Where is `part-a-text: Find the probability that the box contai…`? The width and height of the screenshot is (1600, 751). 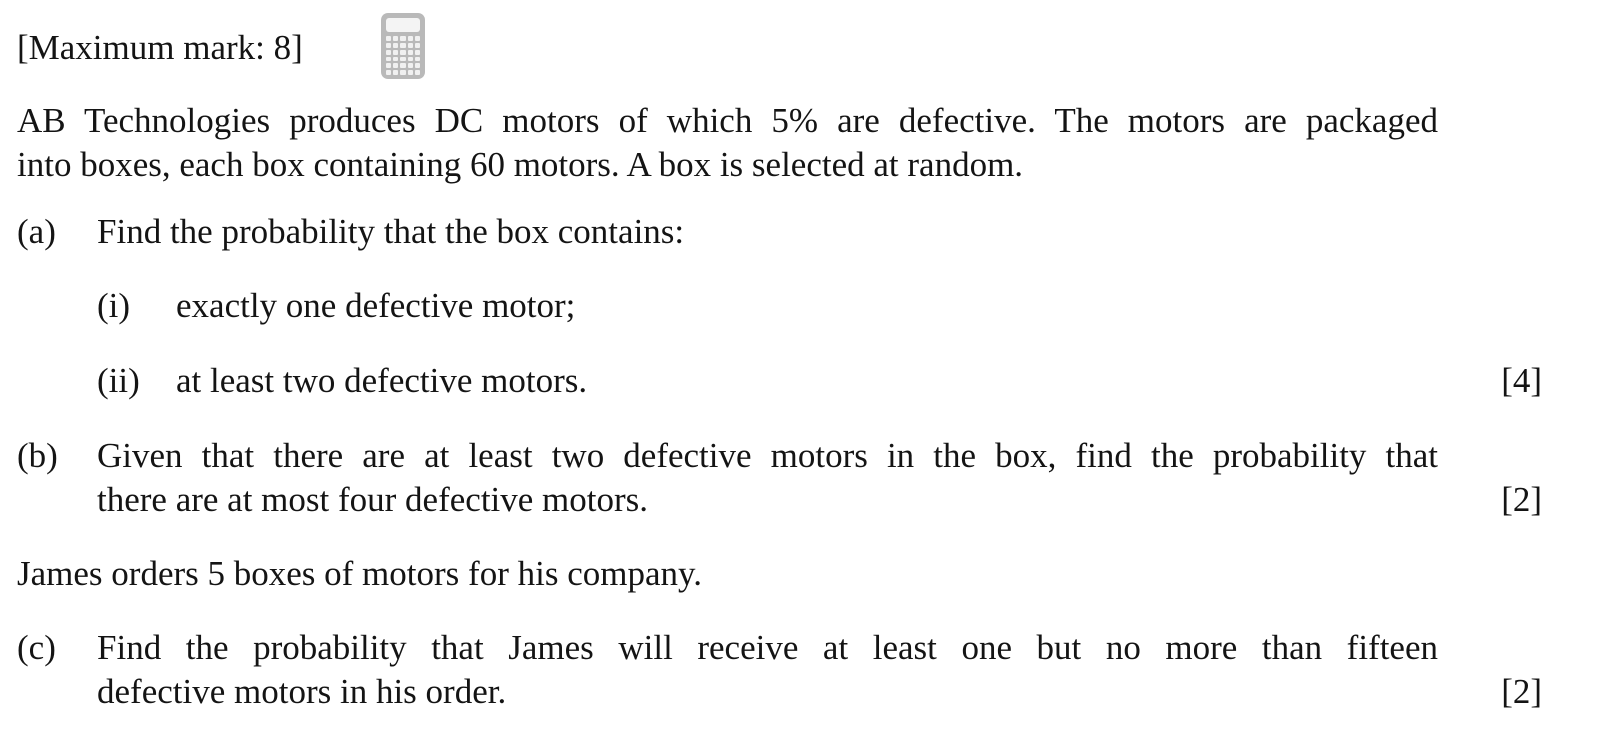
part-a-text: Find the probability that the box contai… is located at coordinates (391, 231).